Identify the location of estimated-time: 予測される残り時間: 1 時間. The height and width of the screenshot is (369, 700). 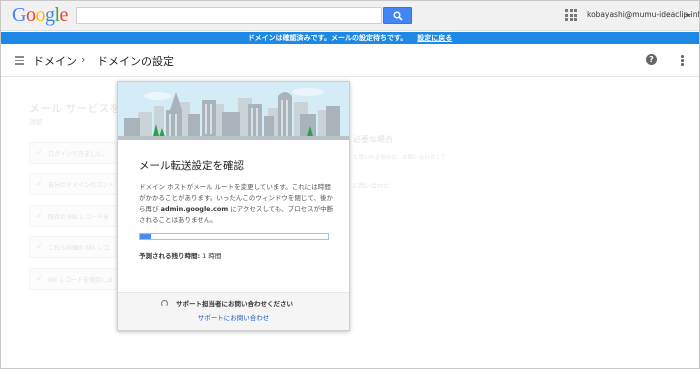
(180, 255).